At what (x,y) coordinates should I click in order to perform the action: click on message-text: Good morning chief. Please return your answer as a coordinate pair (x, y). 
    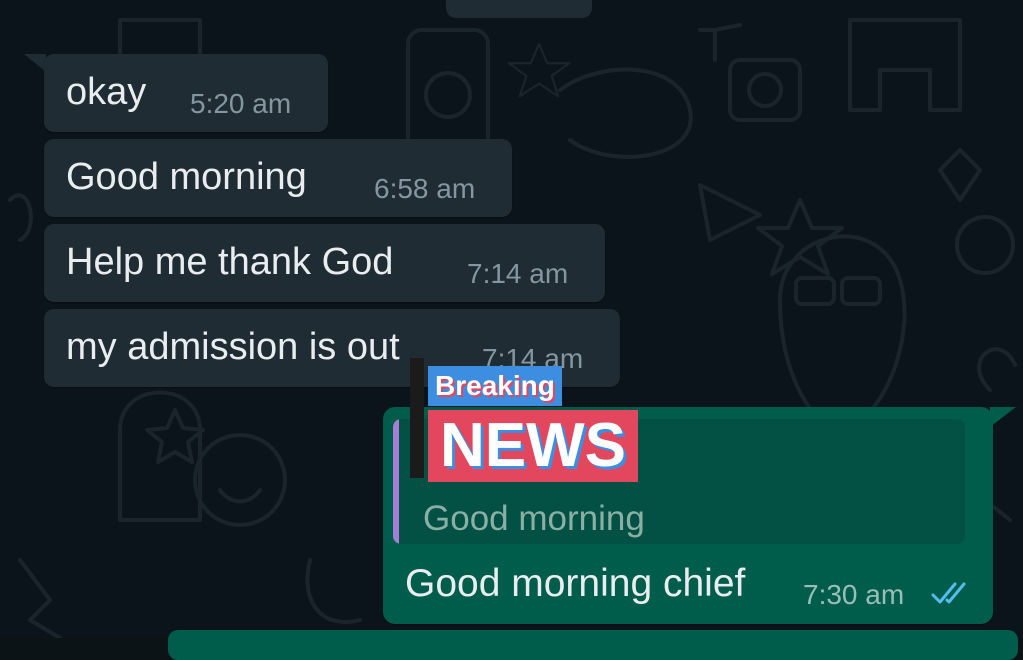
    Looking at the image, I should click on (575, 583).